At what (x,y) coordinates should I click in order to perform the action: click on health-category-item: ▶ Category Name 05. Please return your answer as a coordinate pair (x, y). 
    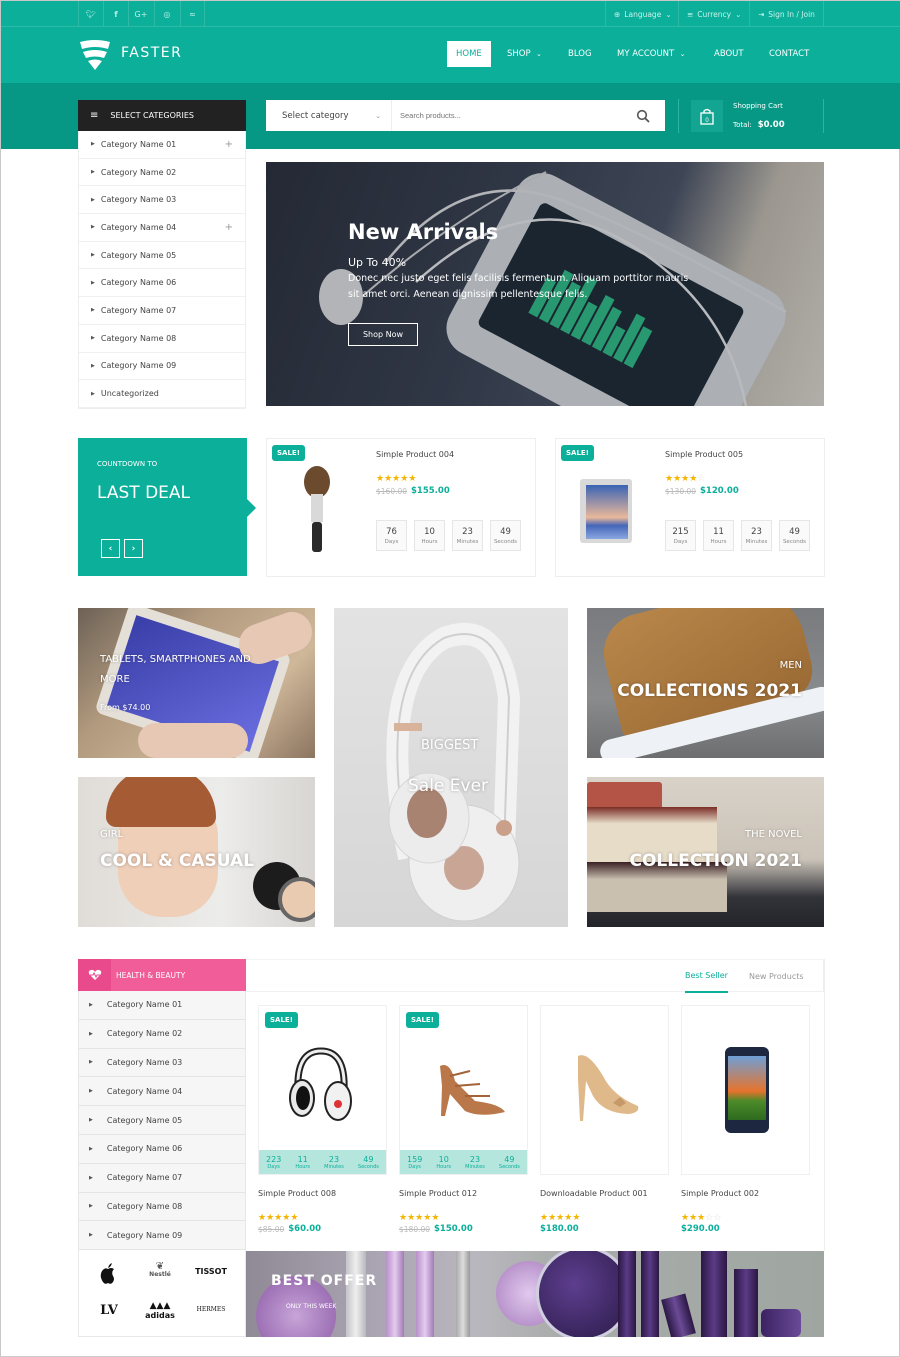
    Looking at the image, I should click on (162, 1120).